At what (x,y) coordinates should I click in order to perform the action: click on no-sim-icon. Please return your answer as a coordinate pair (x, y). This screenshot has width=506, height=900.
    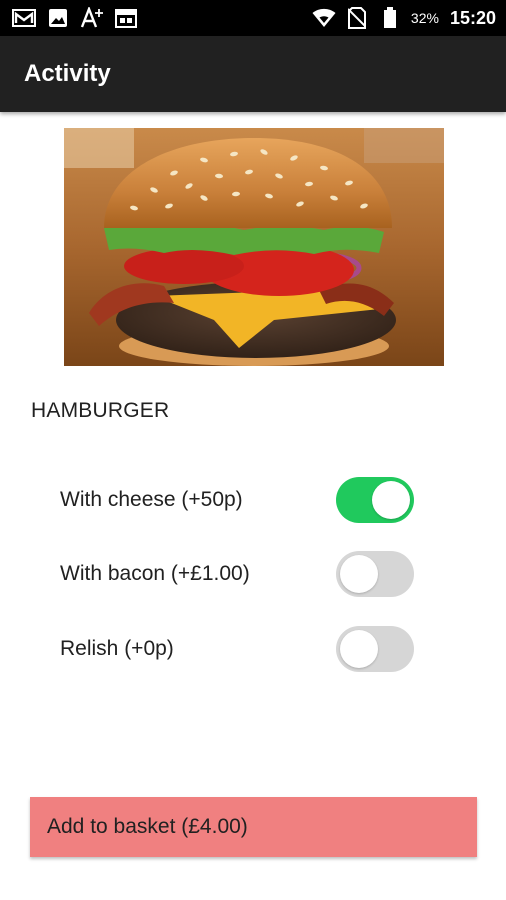
    Looking at the image, I should click on (357, 18).